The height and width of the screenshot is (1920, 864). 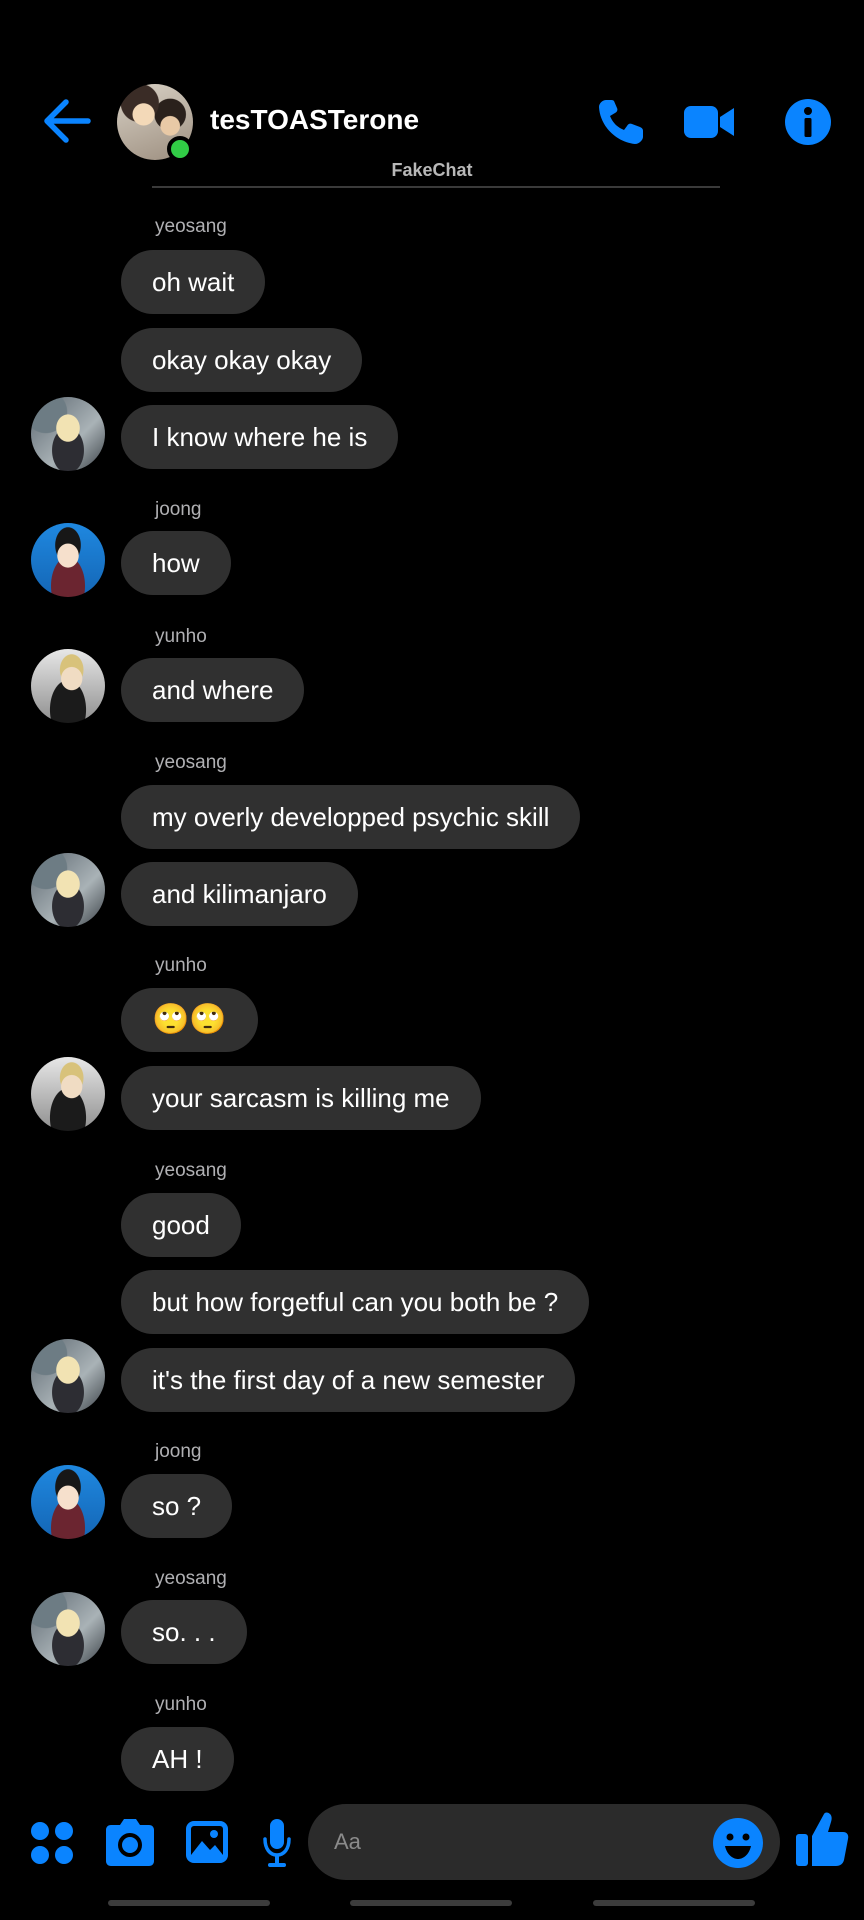 I want to click on message-bubble: oh wait, so click(x=193, y=282).